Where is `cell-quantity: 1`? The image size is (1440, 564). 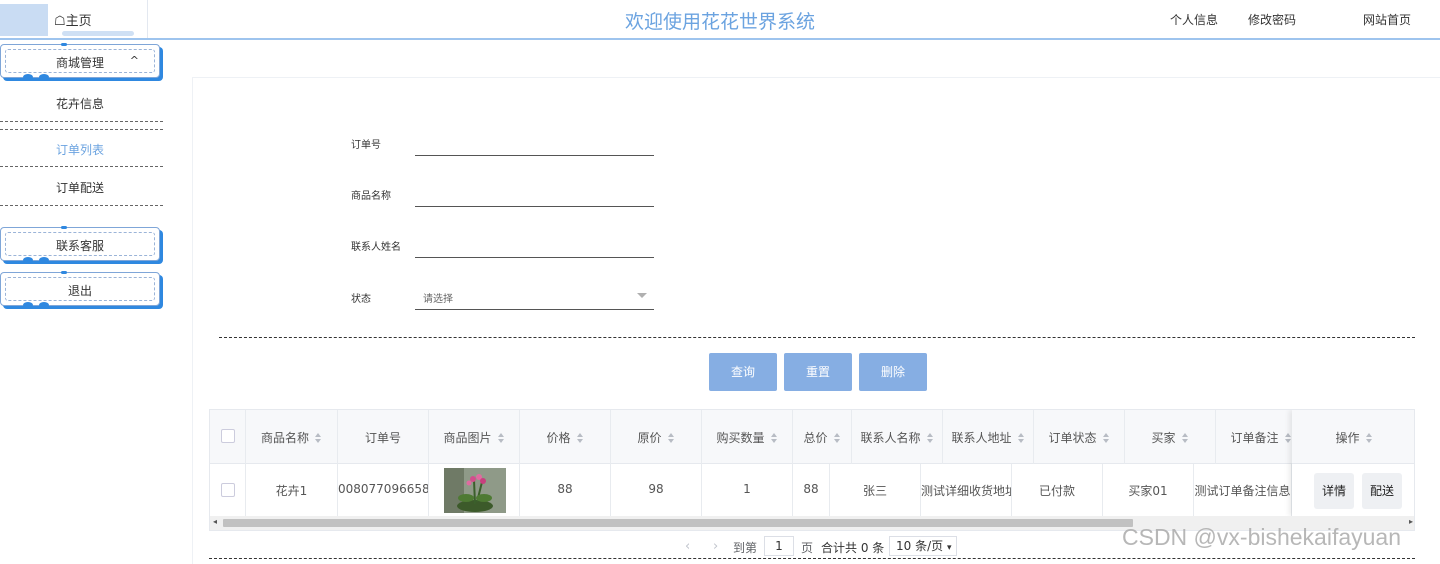
cell-quantity: 1 is located at coordinates (747, 490).